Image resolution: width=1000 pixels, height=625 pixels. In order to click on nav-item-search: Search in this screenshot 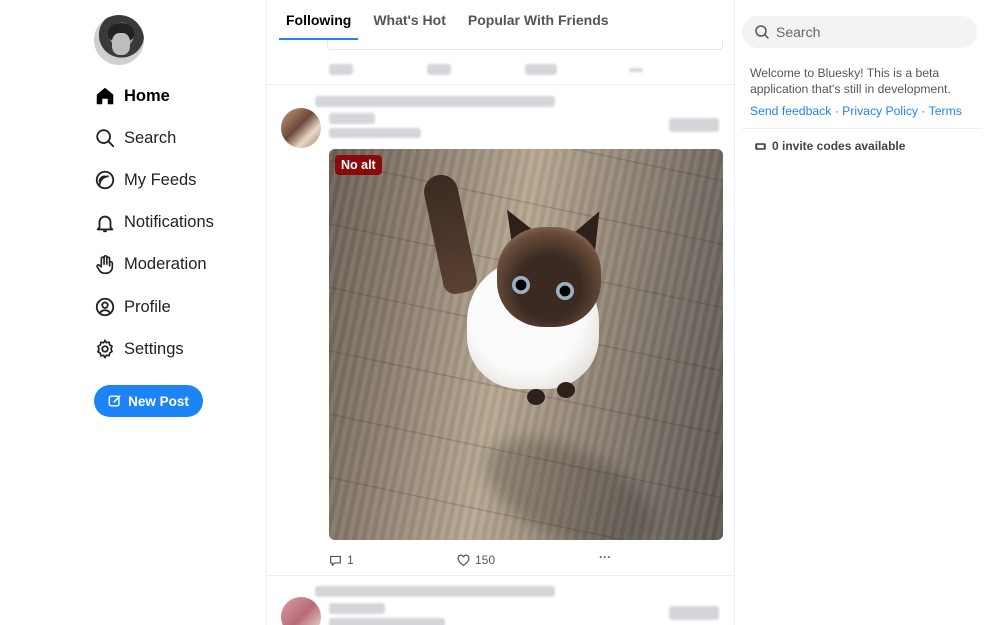, I will do `click(154, 138)`.